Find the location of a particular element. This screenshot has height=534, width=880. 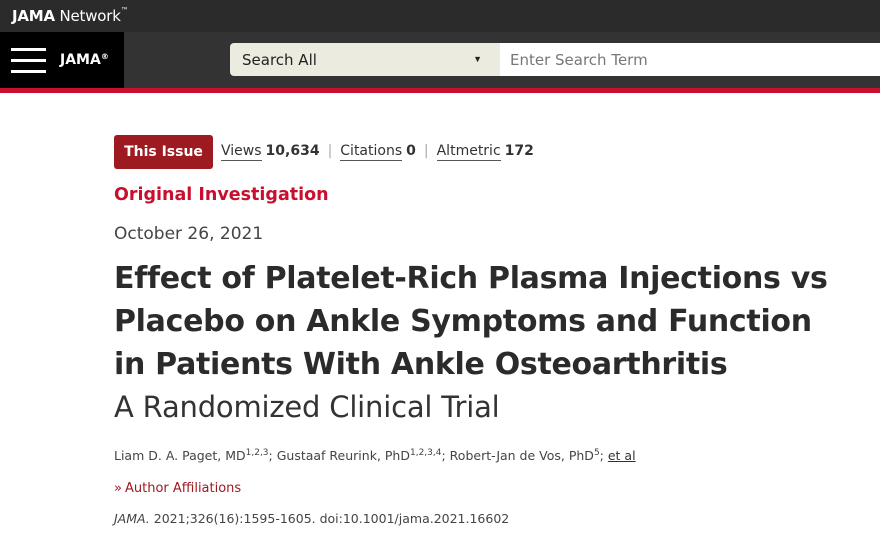

views-count: 10,634 is located at coordinates (292, 151).